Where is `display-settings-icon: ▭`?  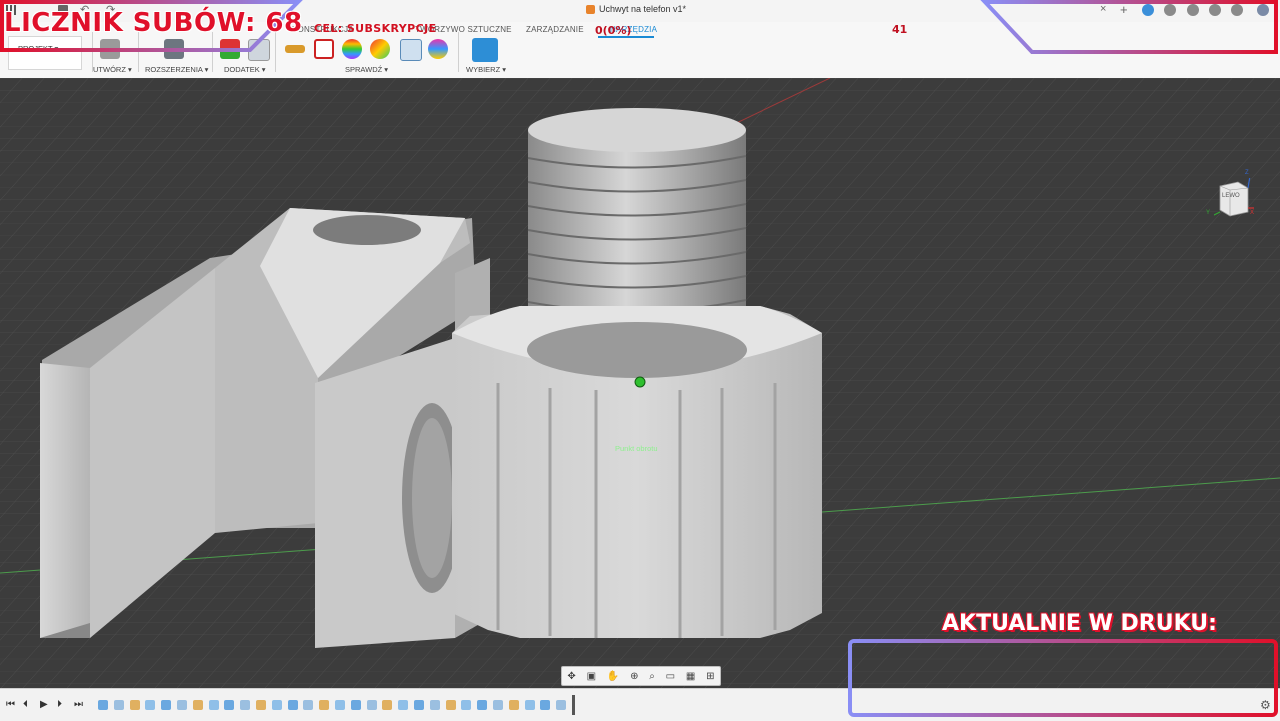
display-settings-icon: ▭ is located at coordinates (670, 676).